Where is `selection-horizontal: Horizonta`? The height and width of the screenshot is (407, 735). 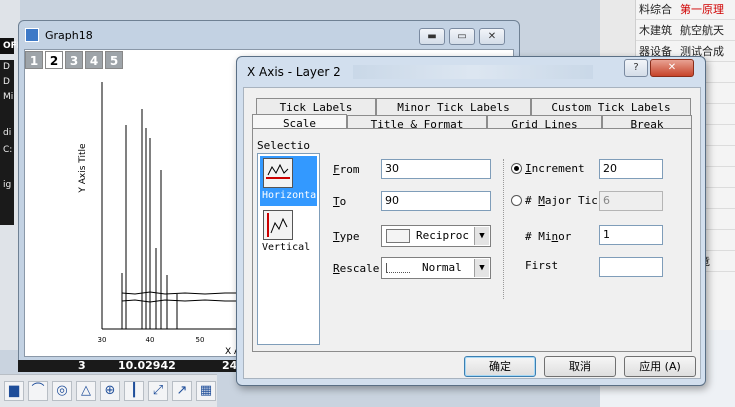 selection-horizontal: Horizonta is located at coordinates (288, 181).